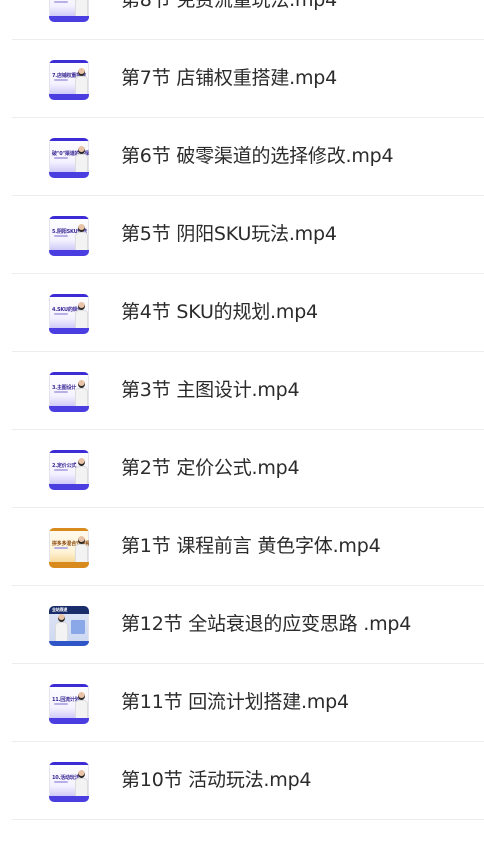 The image size is (484, 859). I want to click on file-list-item: 拼多多混合式课程 第1节 课程前言 黄色字体.mp4, so click(248, 547).